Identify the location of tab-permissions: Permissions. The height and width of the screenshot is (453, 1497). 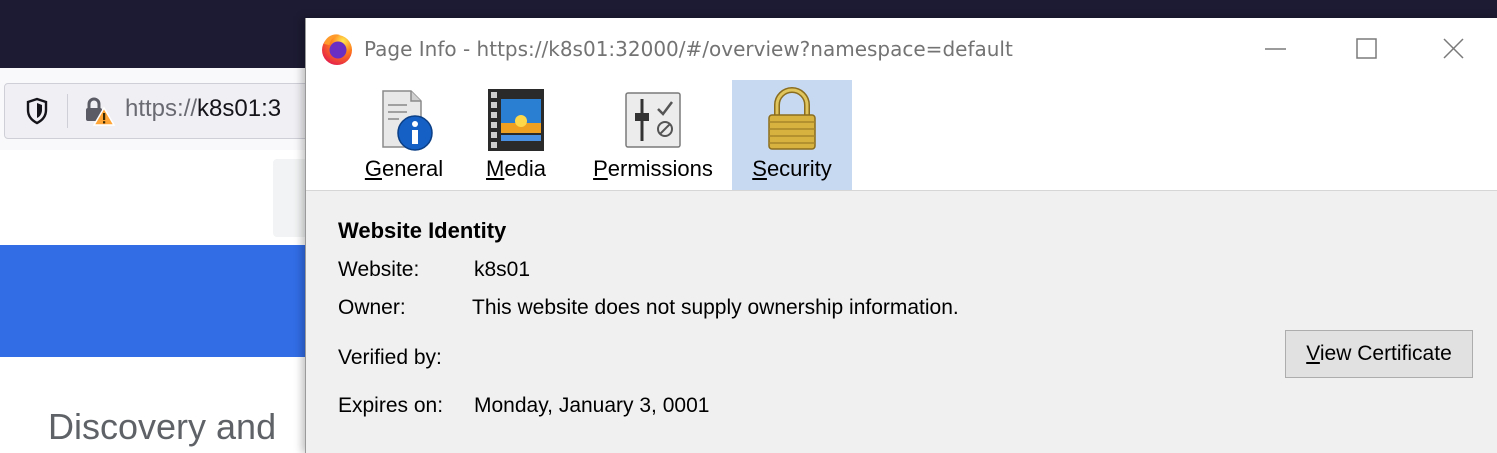
(653, 135).